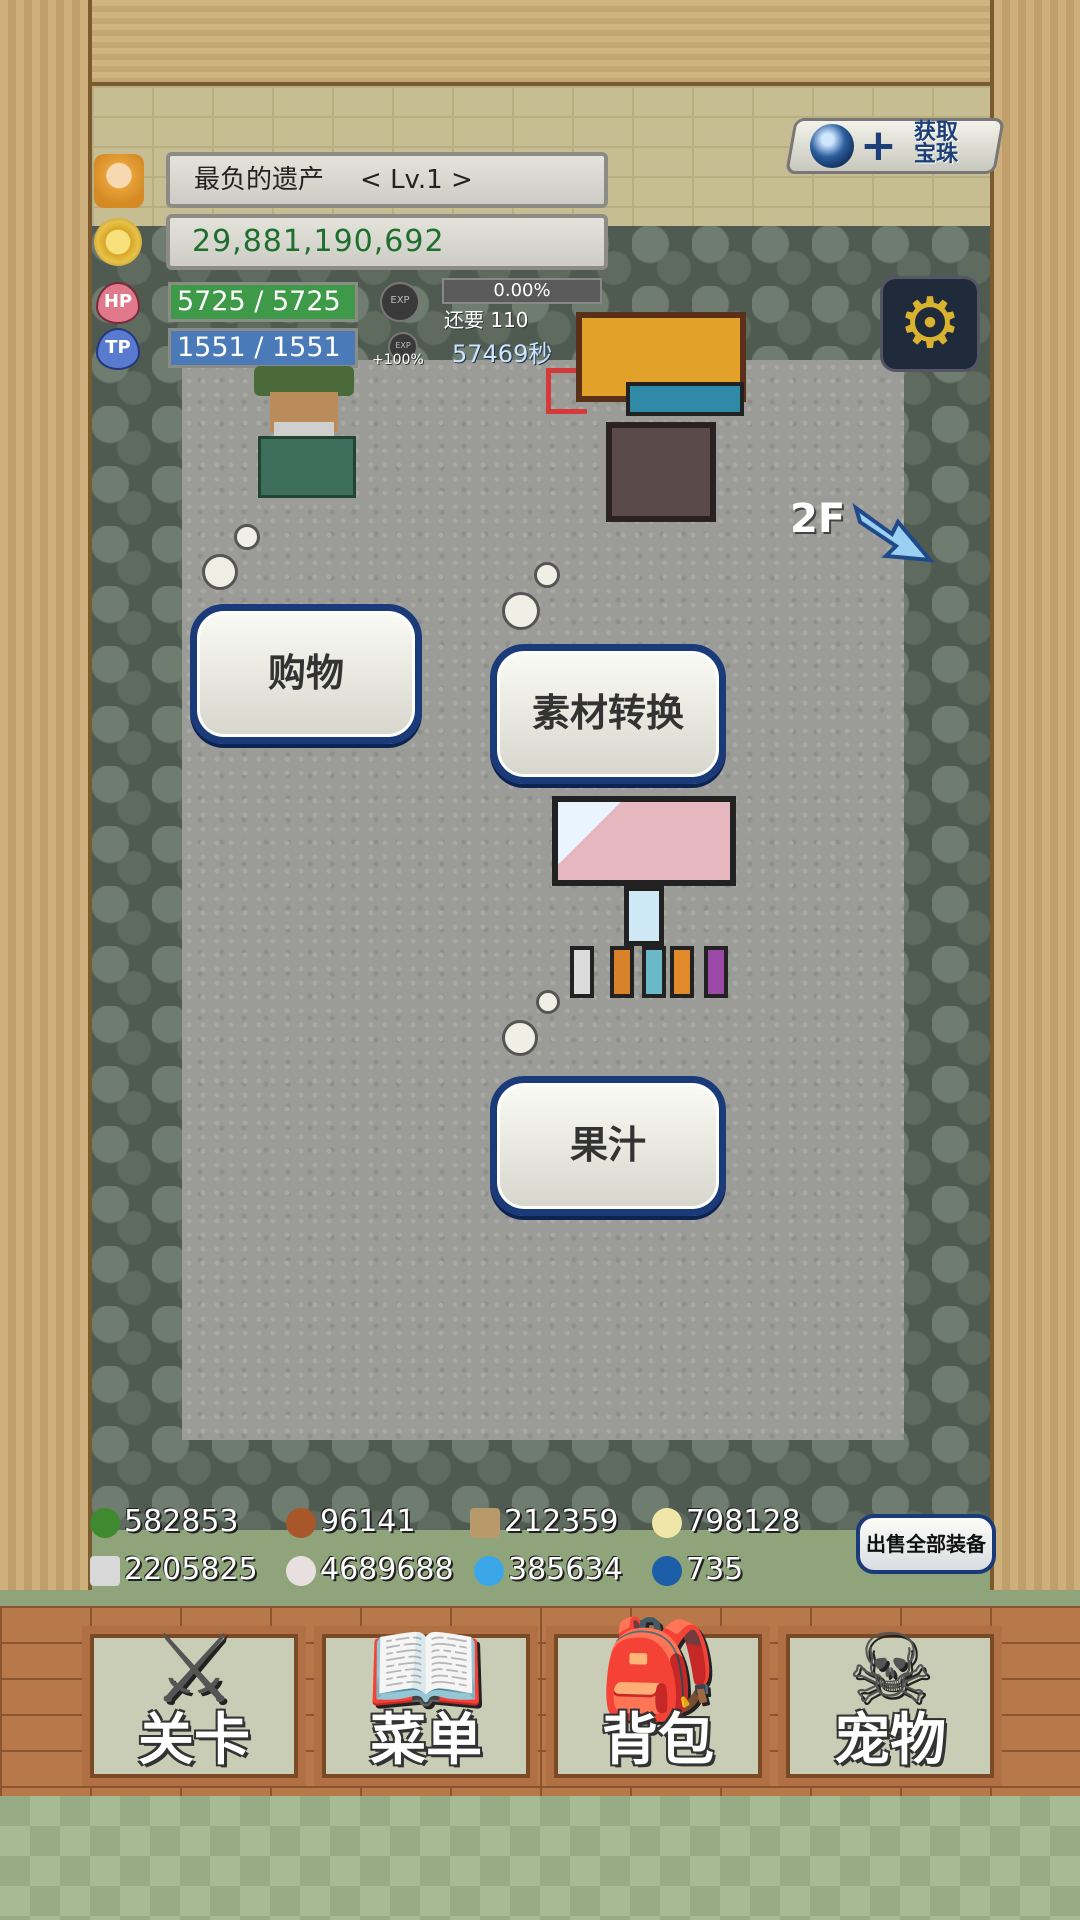 Image resolution: width=1080 pixels, height=1920 pixels. I want to click on floor-label: 2F, so click(818, 519).